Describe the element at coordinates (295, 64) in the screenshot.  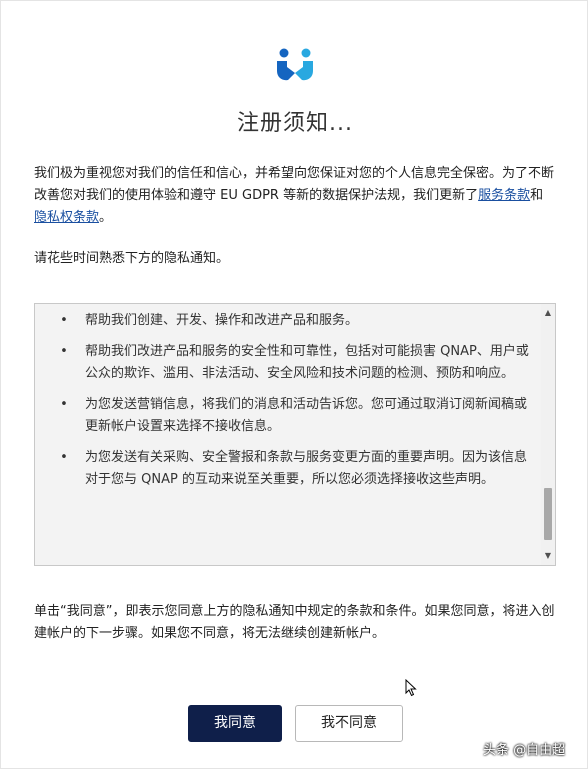
I see `qnap-handshake-logo-icon` at that location.